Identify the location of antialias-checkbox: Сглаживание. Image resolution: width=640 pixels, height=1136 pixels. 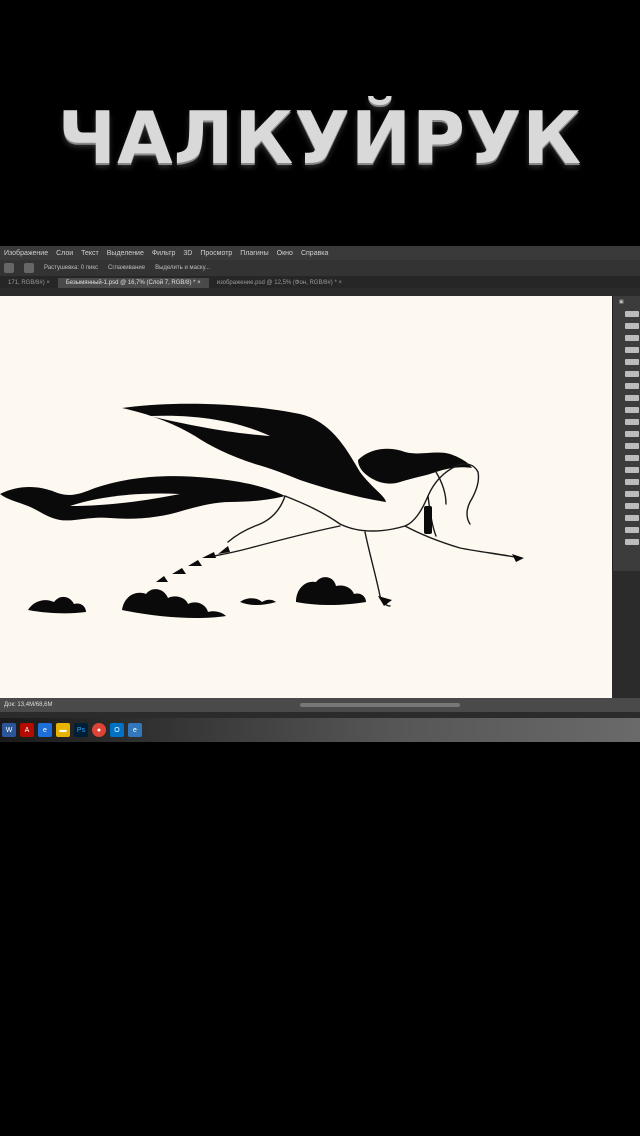
(126, 268).